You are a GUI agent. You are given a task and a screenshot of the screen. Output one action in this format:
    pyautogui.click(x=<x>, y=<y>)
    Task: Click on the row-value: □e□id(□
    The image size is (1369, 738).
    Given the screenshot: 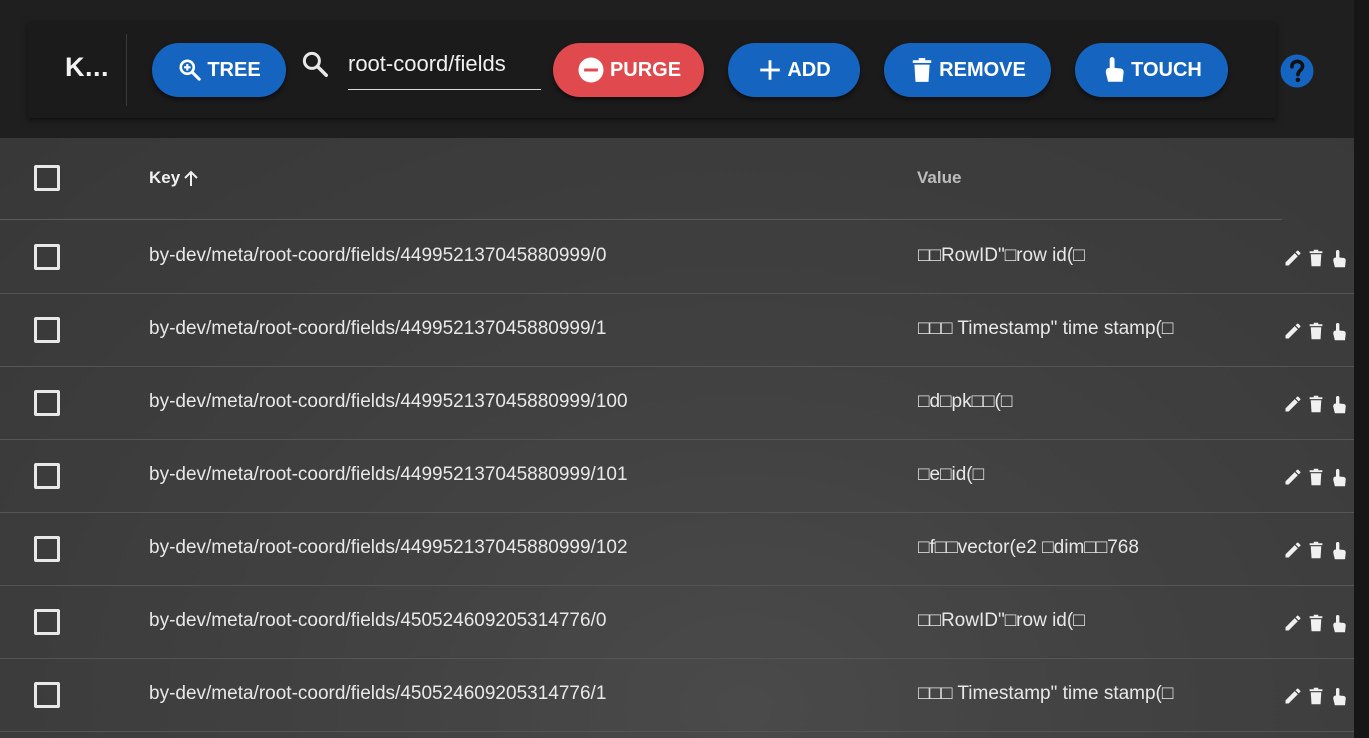 What is the action you would take?
    pyautogui.click(x=951, y=474)
    